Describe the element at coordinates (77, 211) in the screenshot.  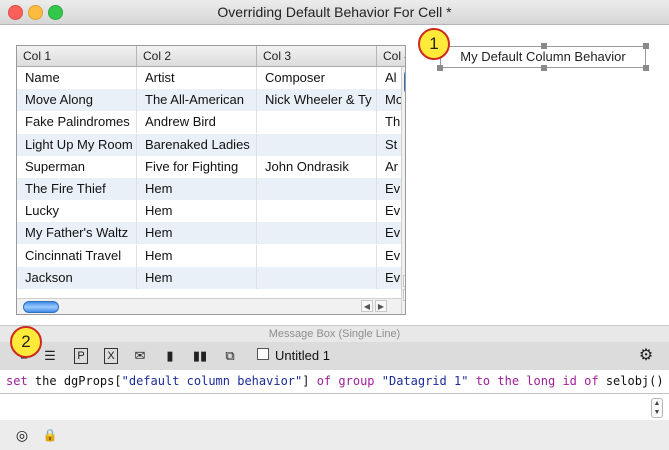
I see `table-cell: Lucky` at that location.